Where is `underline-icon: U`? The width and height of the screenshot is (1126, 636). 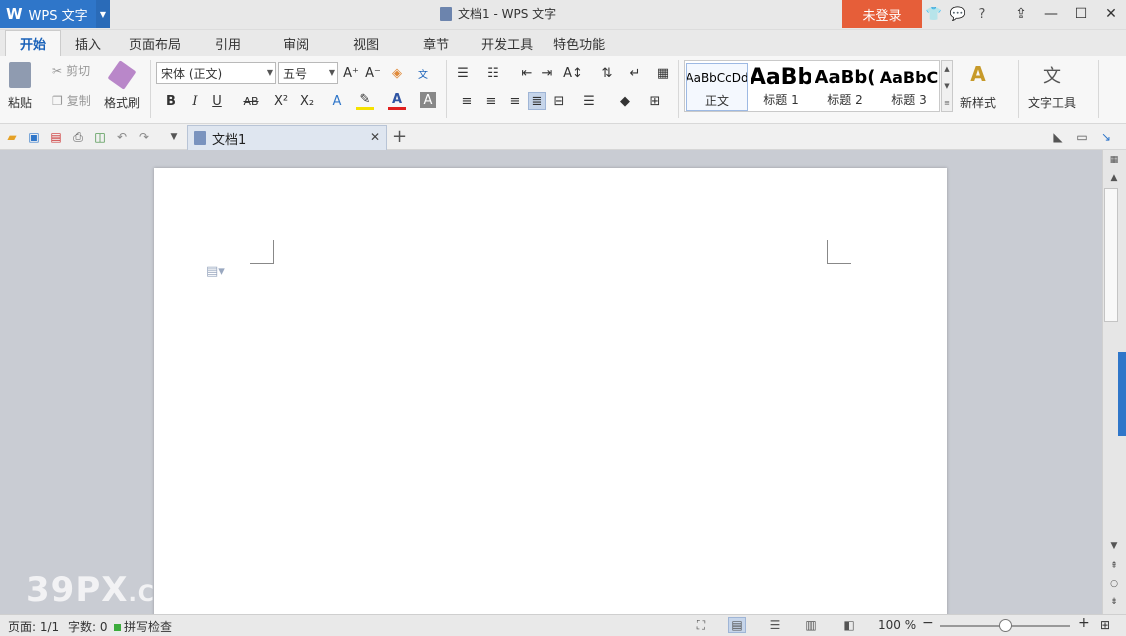
underline-icon: U is located at coordinates (217, 101).